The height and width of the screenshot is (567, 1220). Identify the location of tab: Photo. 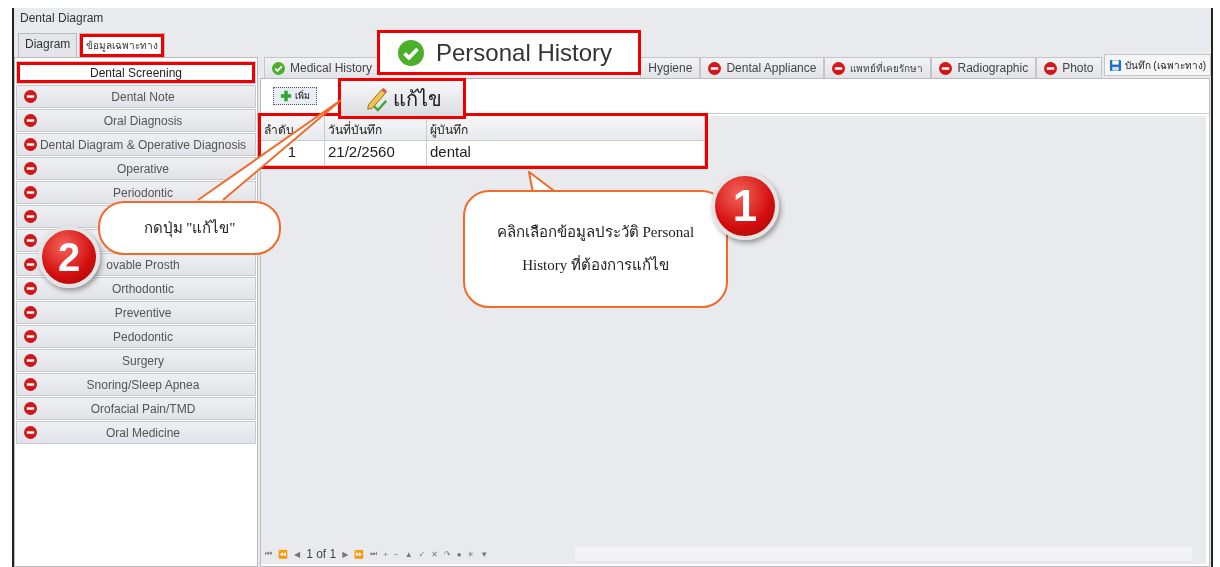
(1069, 67).